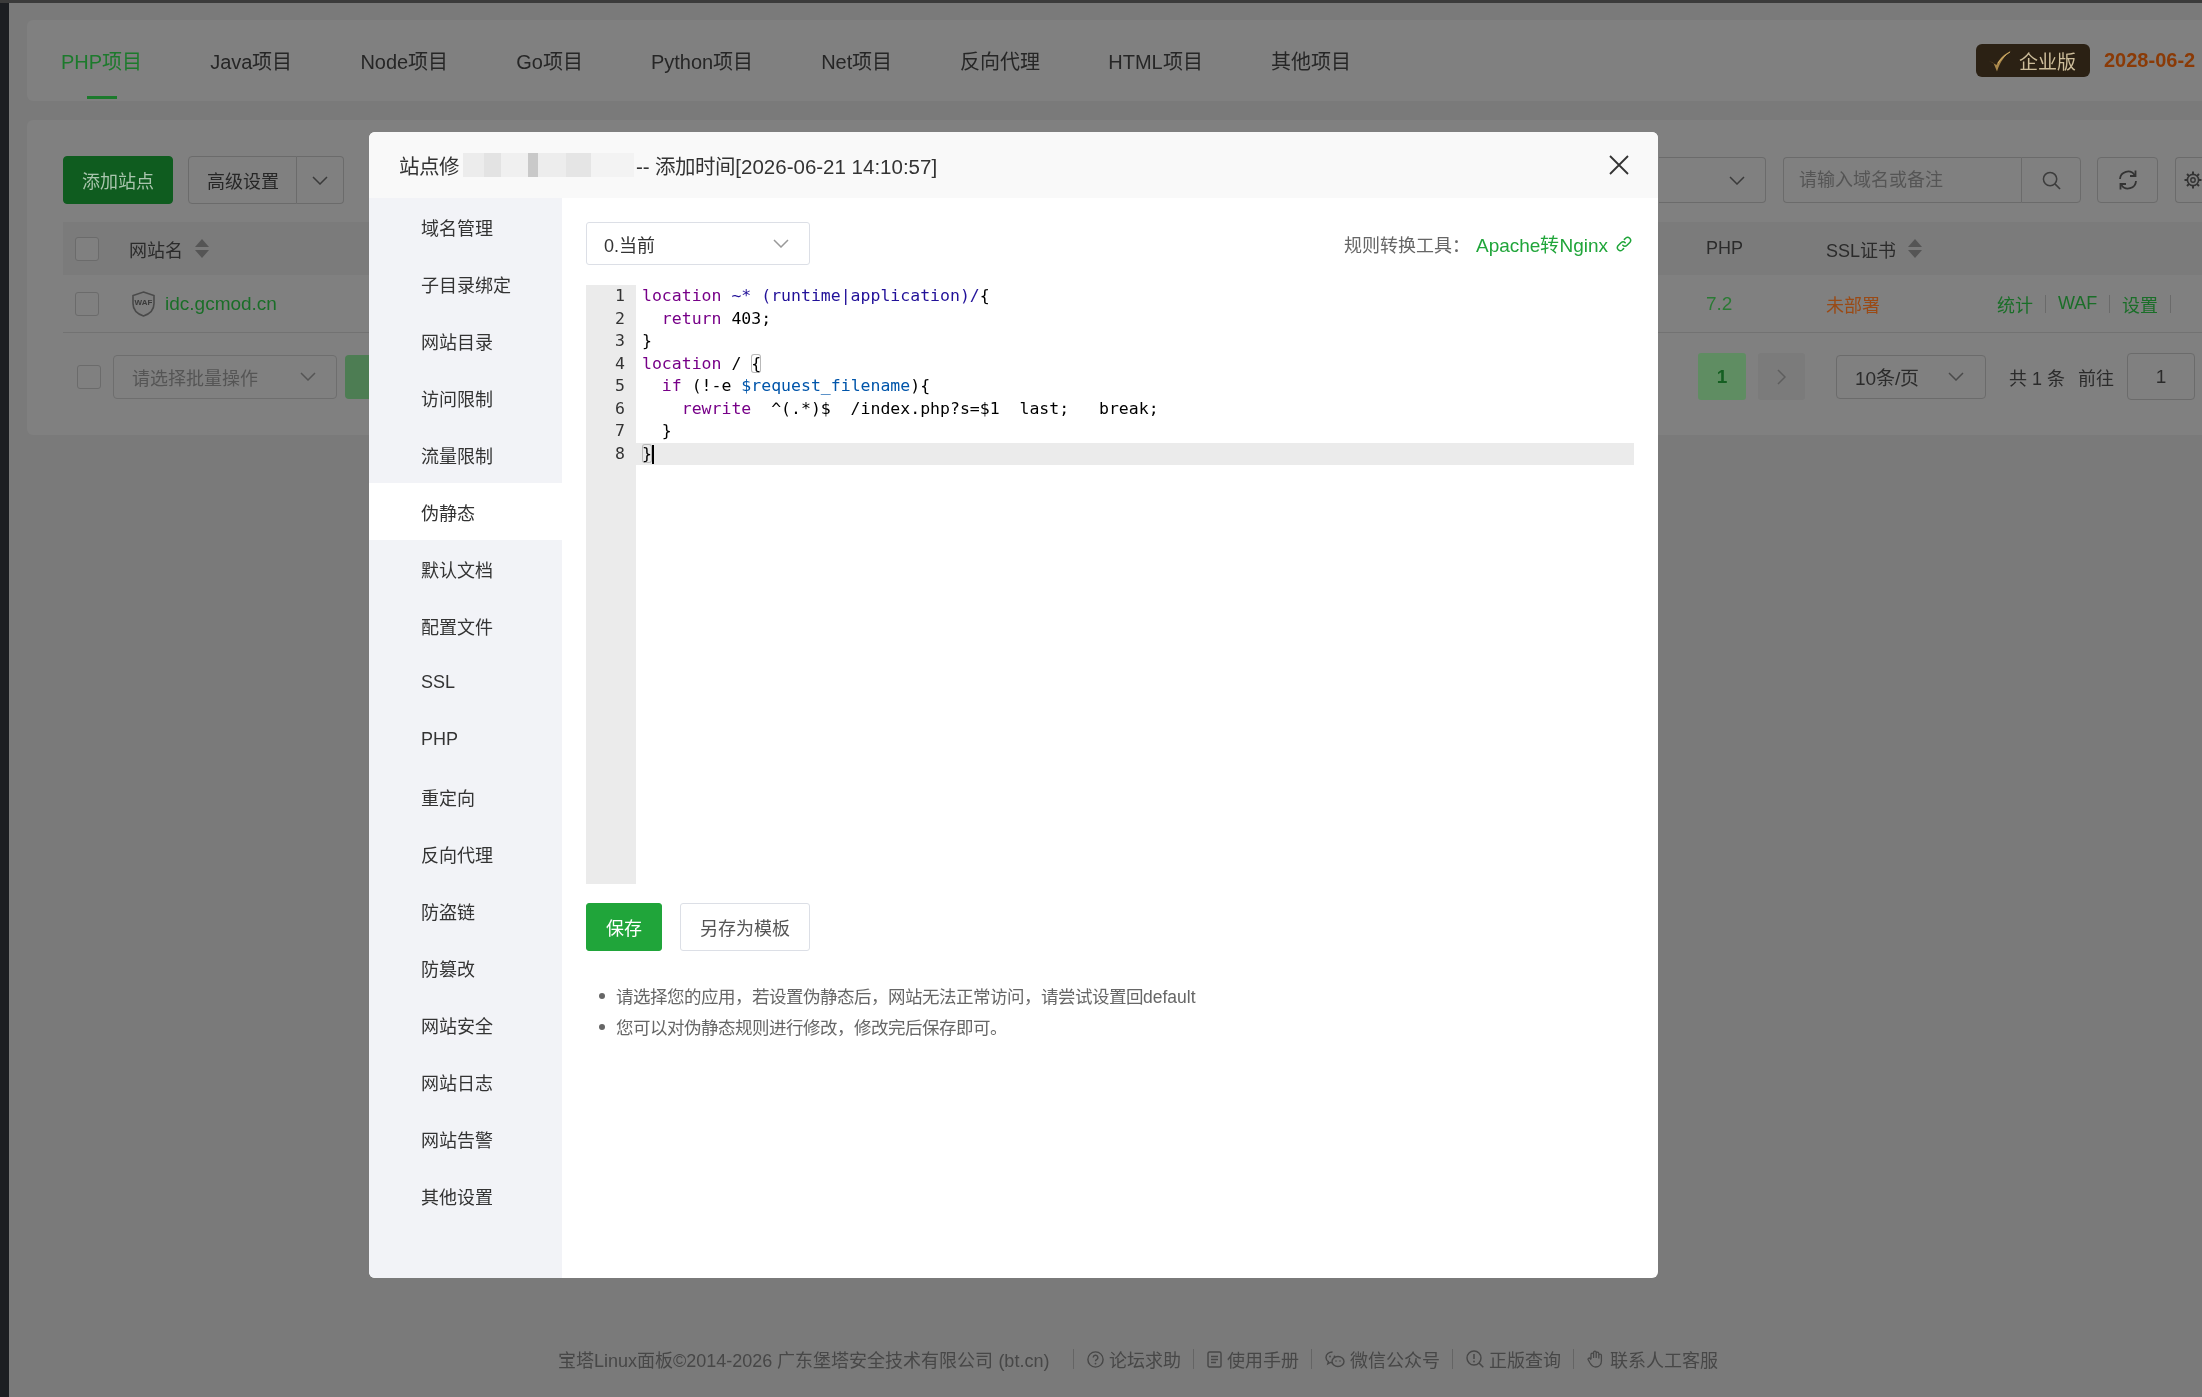 The width and height of the screenshot is (2202, 1397). I want to click on refresh-button, so click(2127, 180).